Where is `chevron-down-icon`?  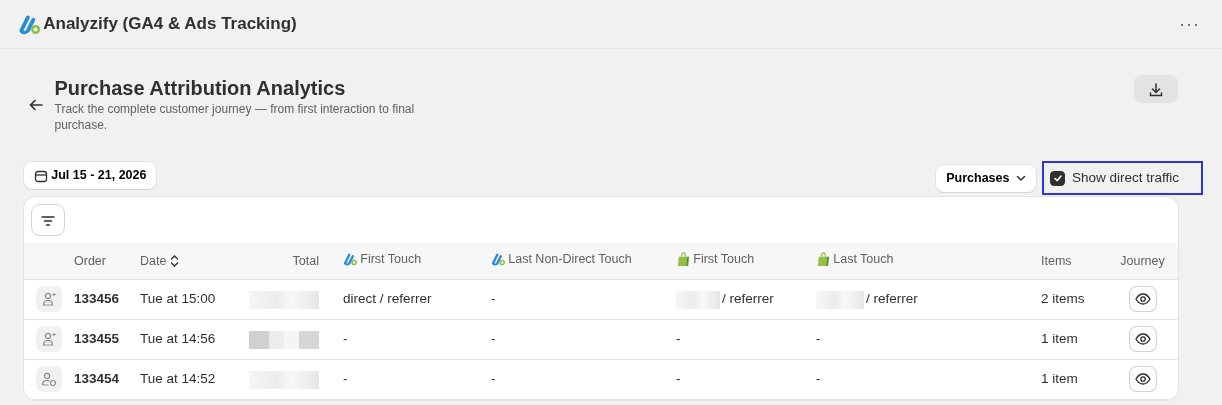
chevron-down-icon is located at coordinates (1020, 178).